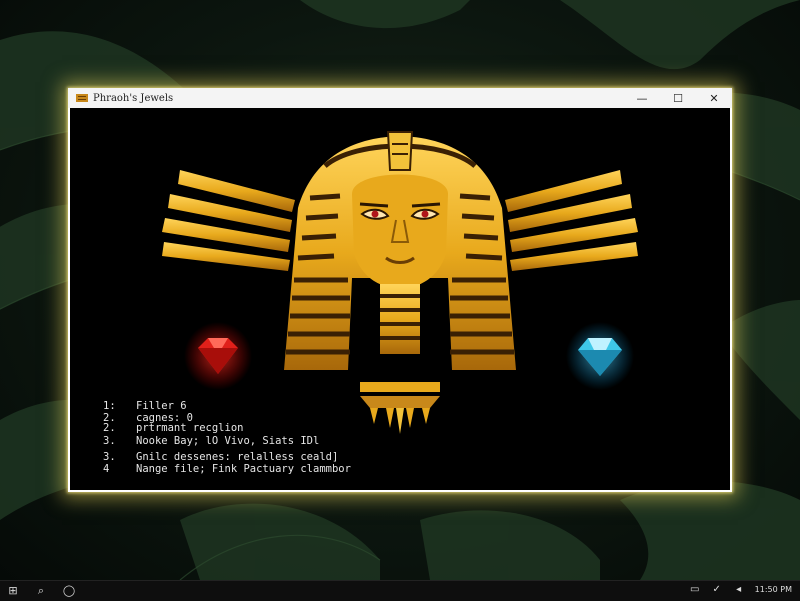 The image size is (800, 601). I want to click on close-icon: ✕, so click(714, 98).